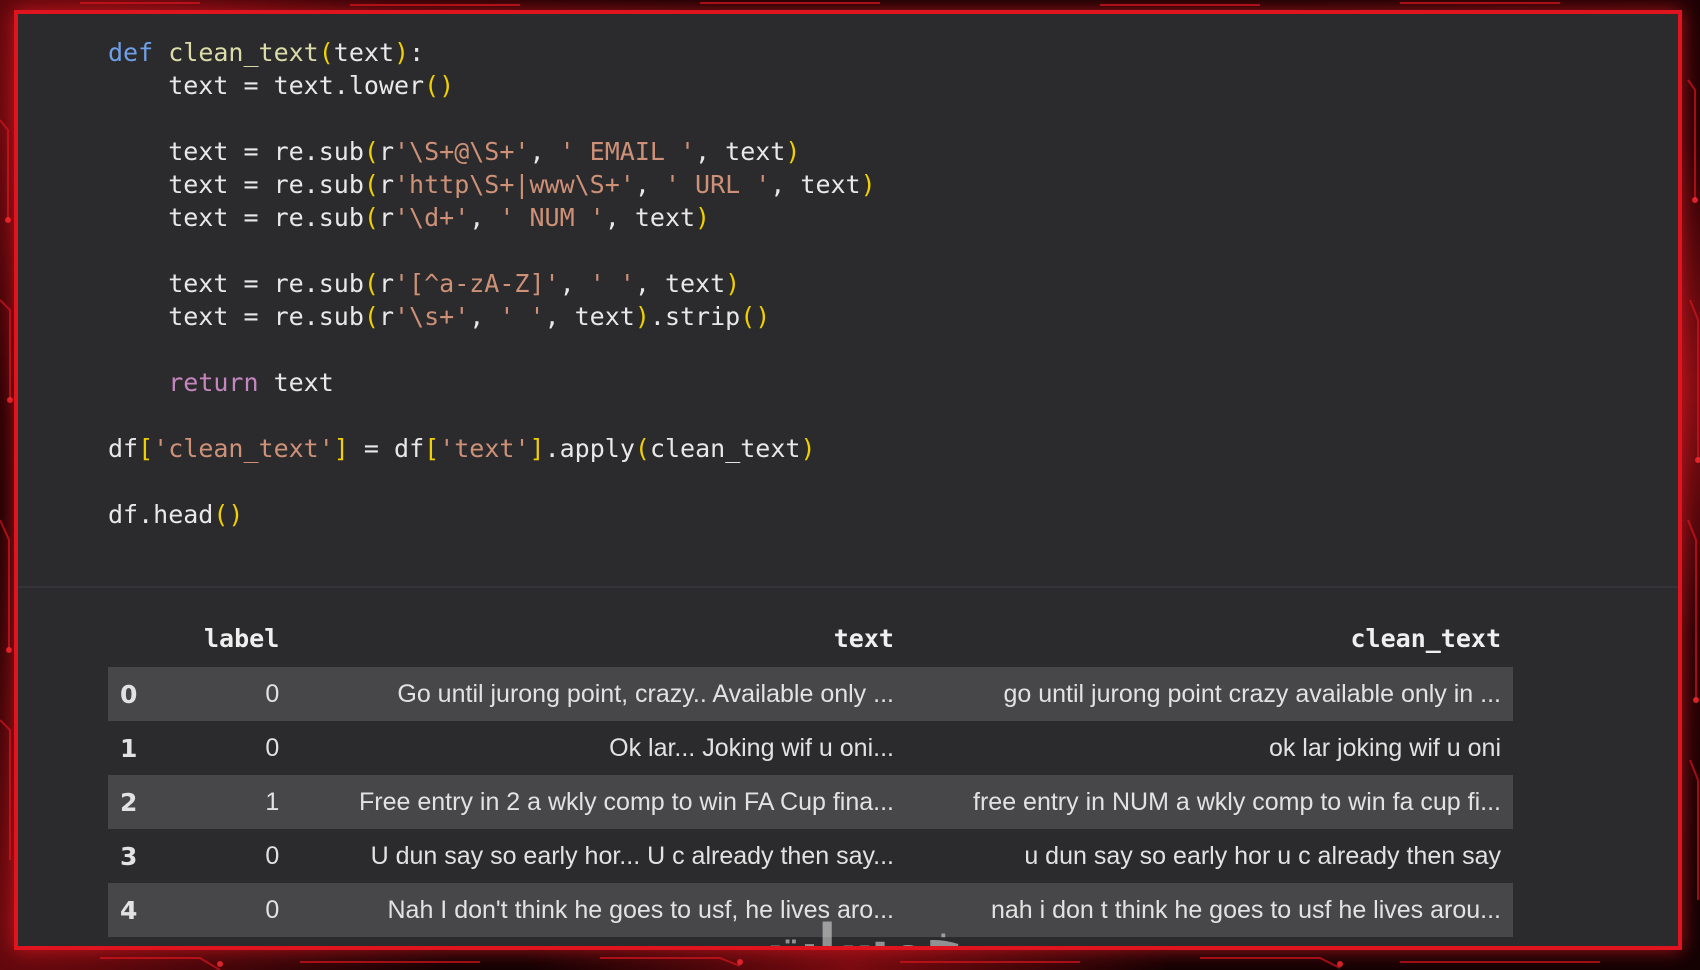 The width and height of the screenshot is (1700, 970). What do you see at coordinates (589, 448) in the screenshot?
I see `code-token: .apply` at bounding box center [589, 448].